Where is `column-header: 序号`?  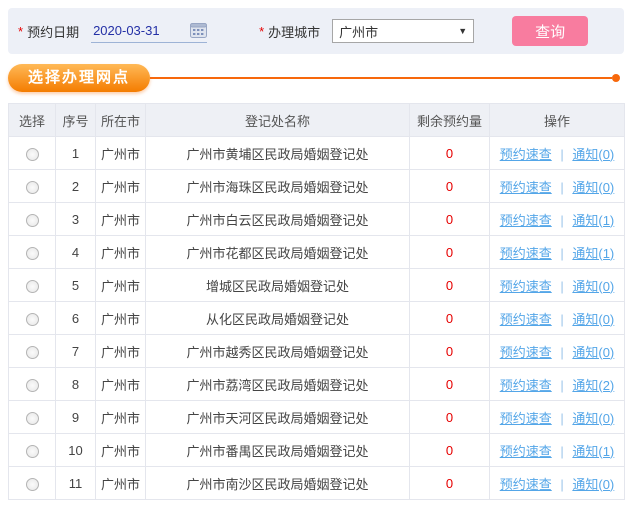 column-header: 序号 is located at coordinates (75, 120).